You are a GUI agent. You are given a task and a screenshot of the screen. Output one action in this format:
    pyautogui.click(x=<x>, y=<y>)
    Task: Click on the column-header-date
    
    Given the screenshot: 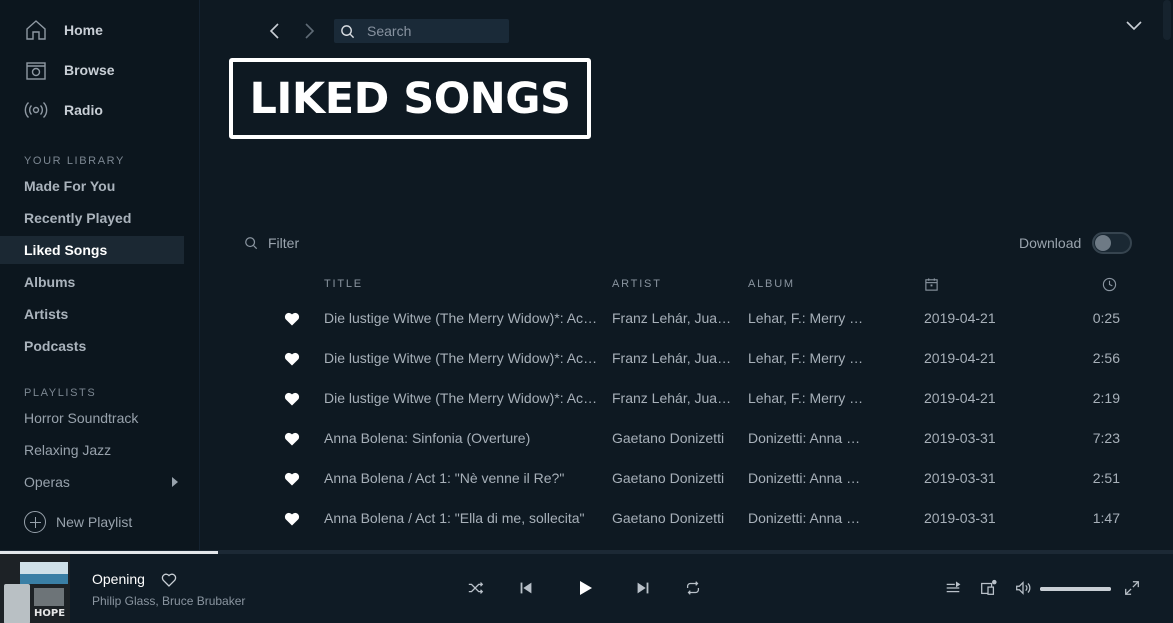 What is the action you would take?
    pyautogui.click(x=931, y=286)
    